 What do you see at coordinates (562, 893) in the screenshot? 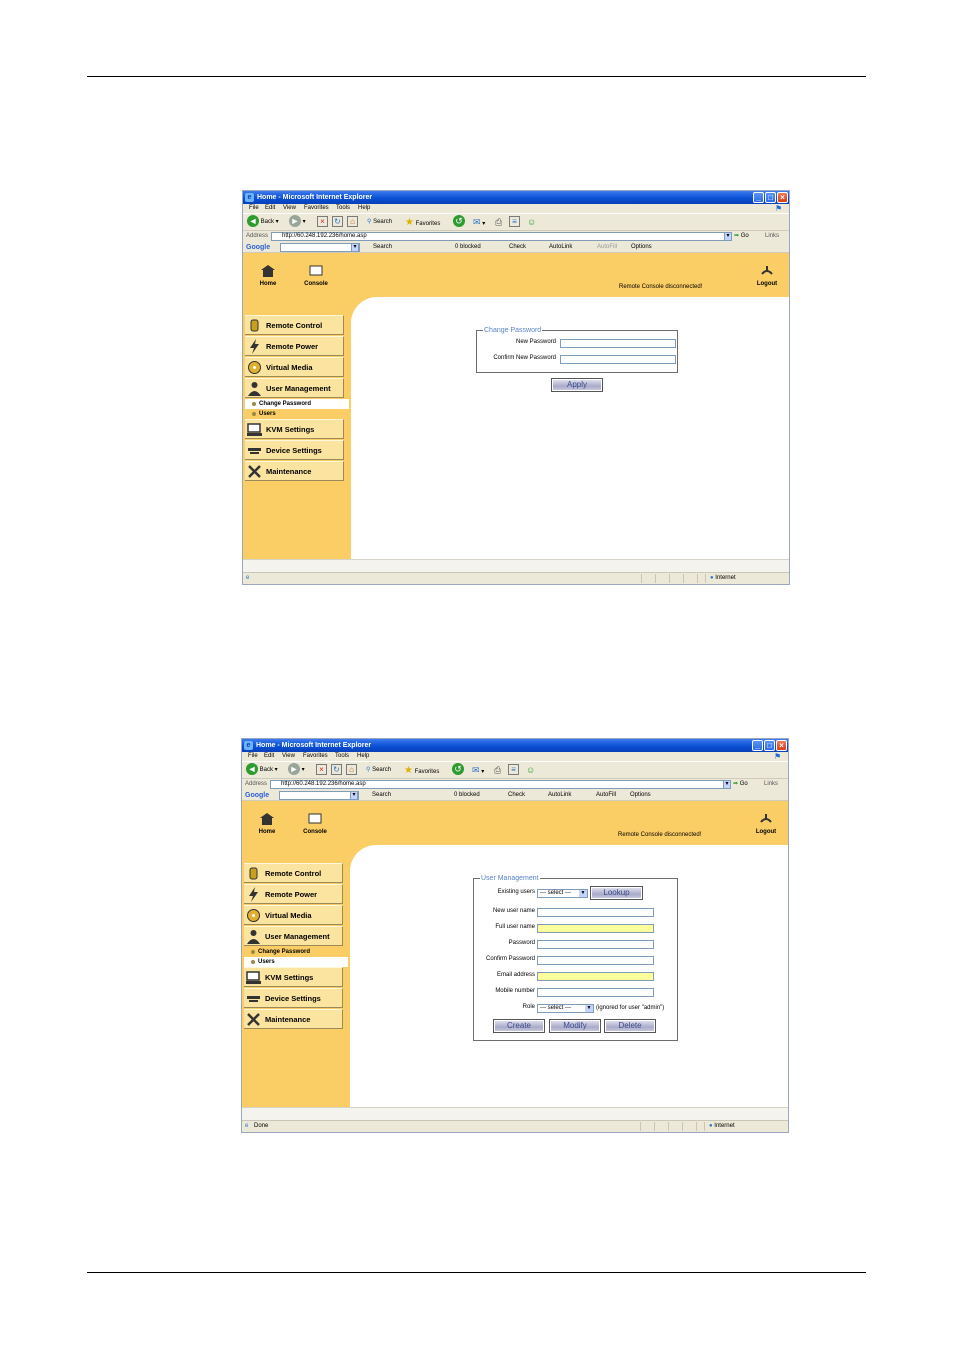
I see `existing-users-select: --- select --- ▼` at bounding box center [562, 893].